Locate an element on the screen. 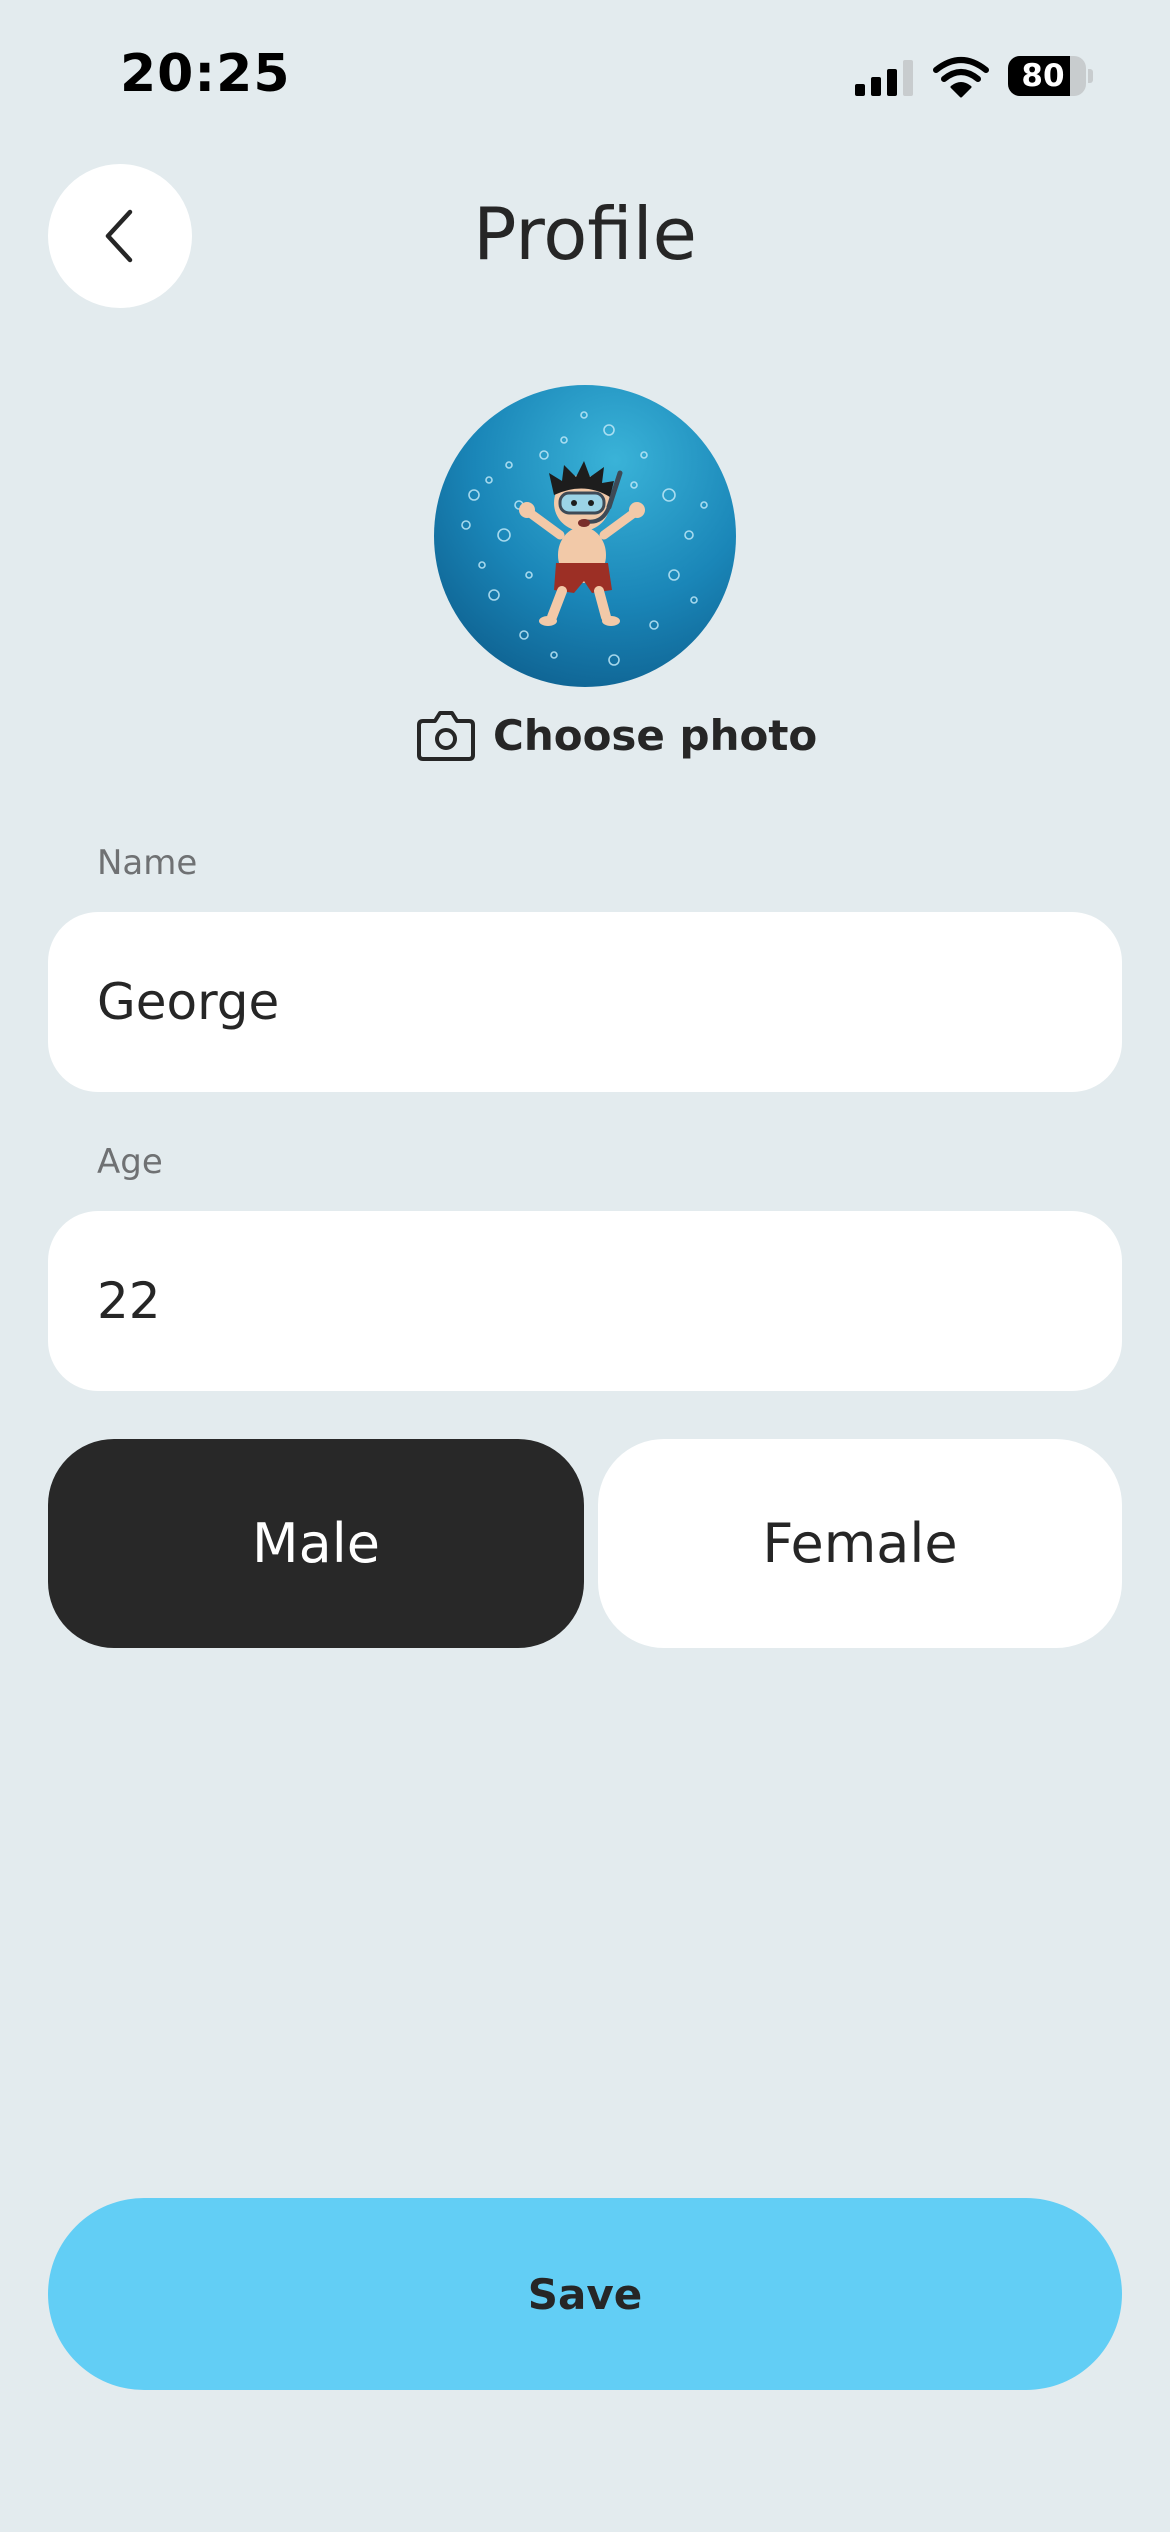 This screenshot has width=1170, height=2532. camera-icon is located at coordinates (446, 736).